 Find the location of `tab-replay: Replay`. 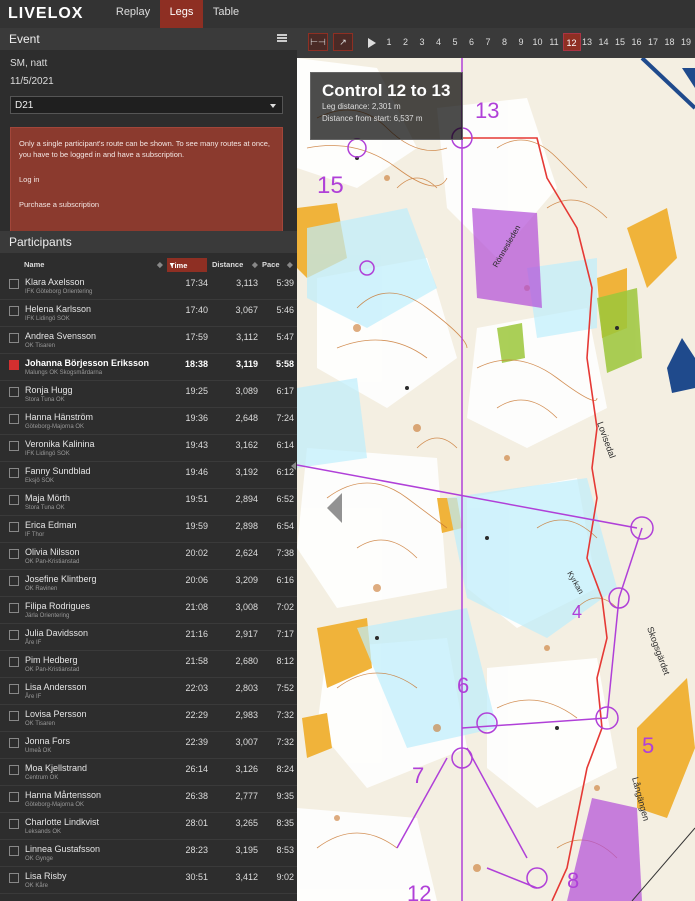

tab-replay: Replay is located at coordinates (133, 14).